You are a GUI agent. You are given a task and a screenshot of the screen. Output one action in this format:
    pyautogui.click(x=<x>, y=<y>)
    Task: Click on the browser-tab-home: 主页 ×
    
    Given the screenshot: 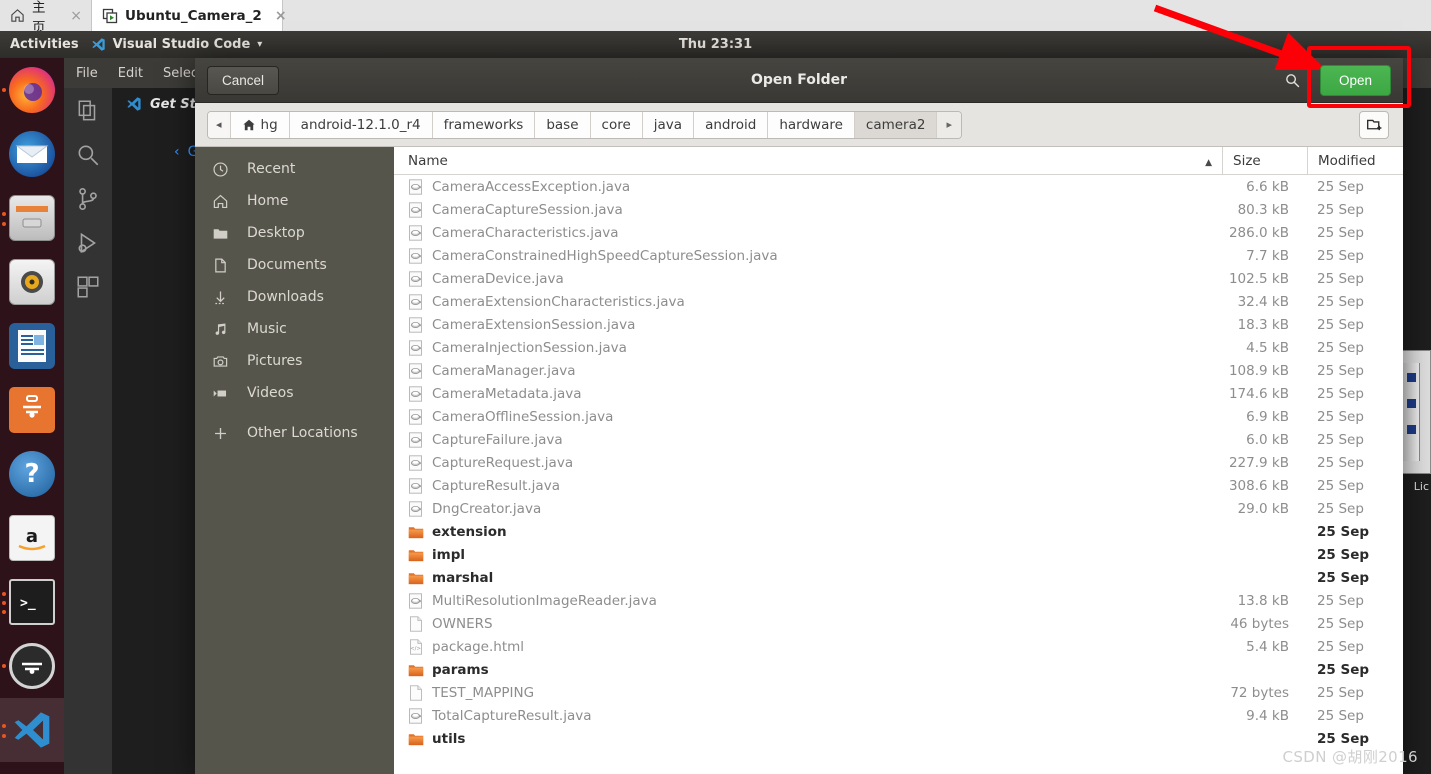 What is the action you would take?
    pyautogui.click(x=45, y=18)
    